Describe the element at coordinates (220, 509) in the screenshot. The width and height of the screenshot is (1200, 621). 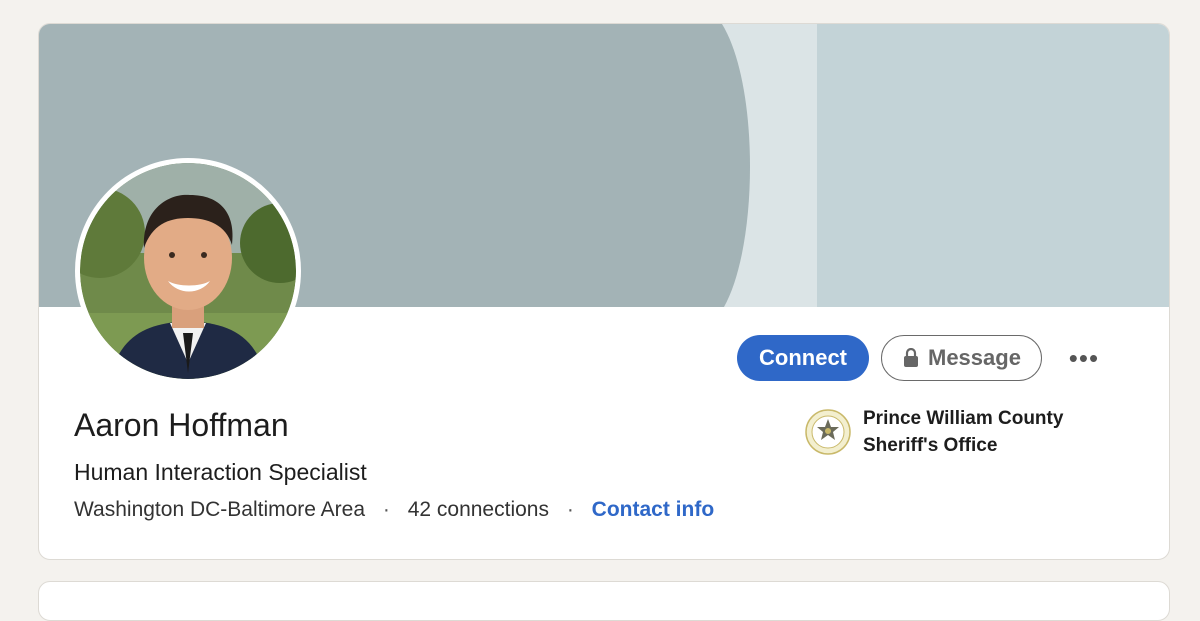
I see `profile-location: Washington DC-Baltimore Area` at that location.